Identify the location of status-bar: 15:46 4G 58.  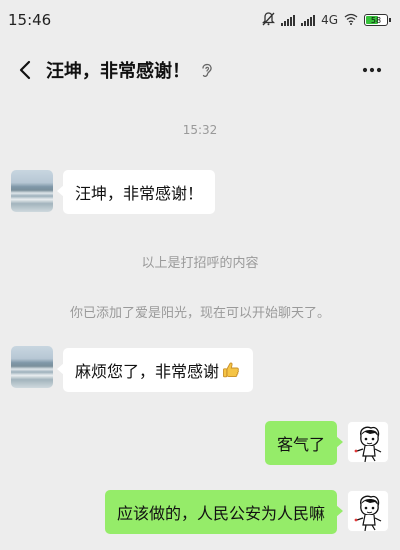
(200, 20).